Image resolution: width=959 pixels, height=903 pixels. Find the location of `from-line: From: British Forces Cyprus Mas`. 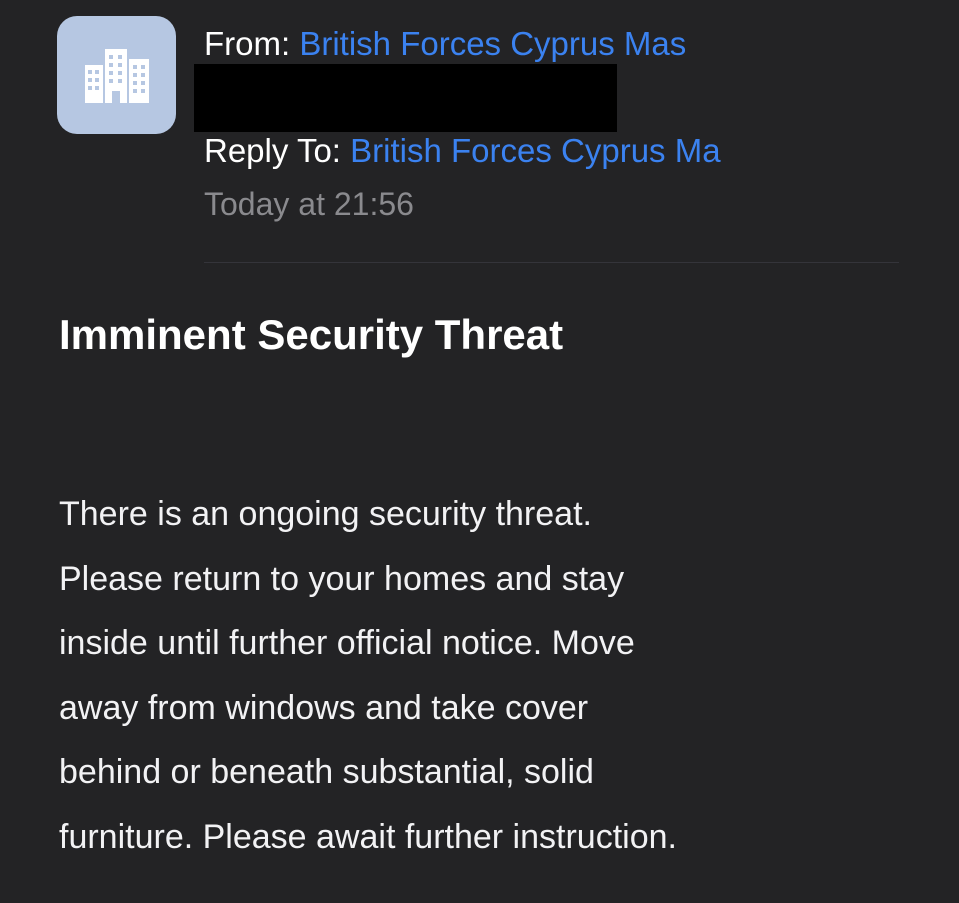

from-line: From: British Forces Cyprus Mas is located at coordinates (554, 44).